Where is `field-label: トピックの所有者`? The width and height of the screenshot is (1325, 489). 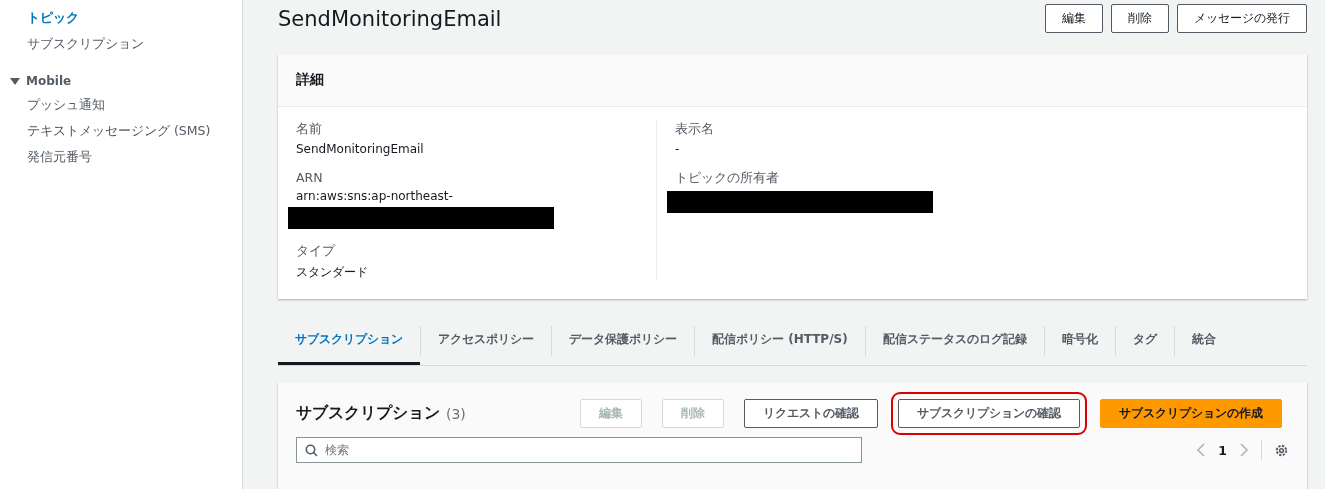 field-label: トピックの所有者 is located at coordinates (727, 178).